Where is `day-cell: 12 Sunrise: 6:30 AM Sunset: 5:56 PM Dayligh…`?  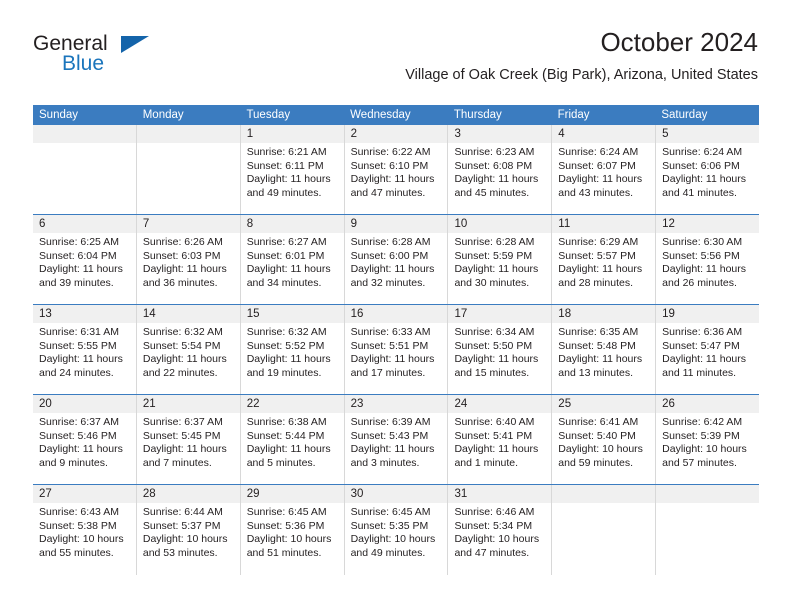 day-cell: 12 Sunrise: 6:30 AM Sunset: 5:56 PM Dayligh… is located at coordinates (708, 259).